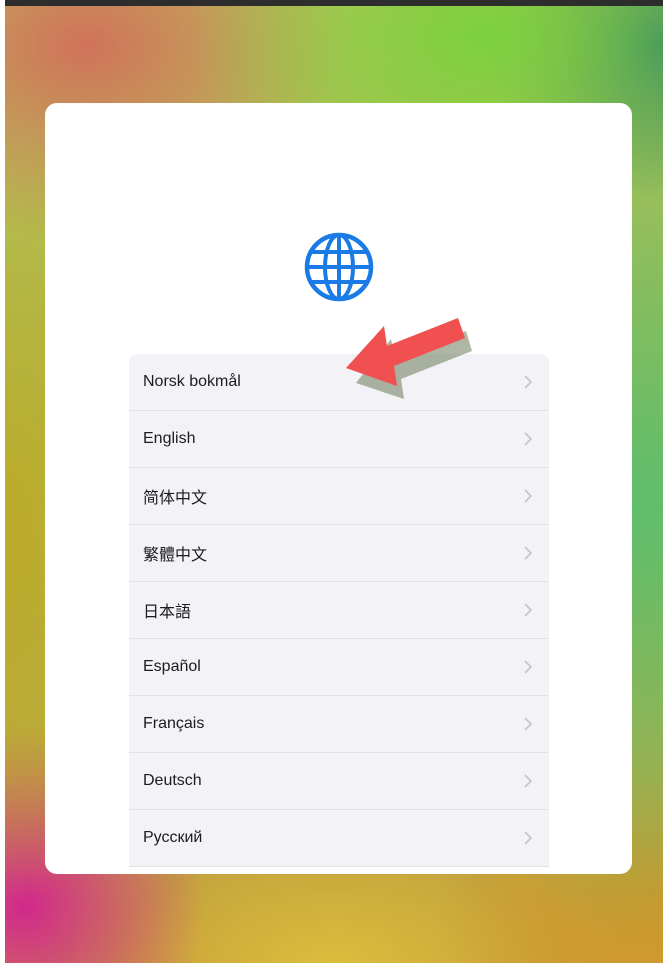  I want to click on language-label: 繁體中文, so click(175, 555).